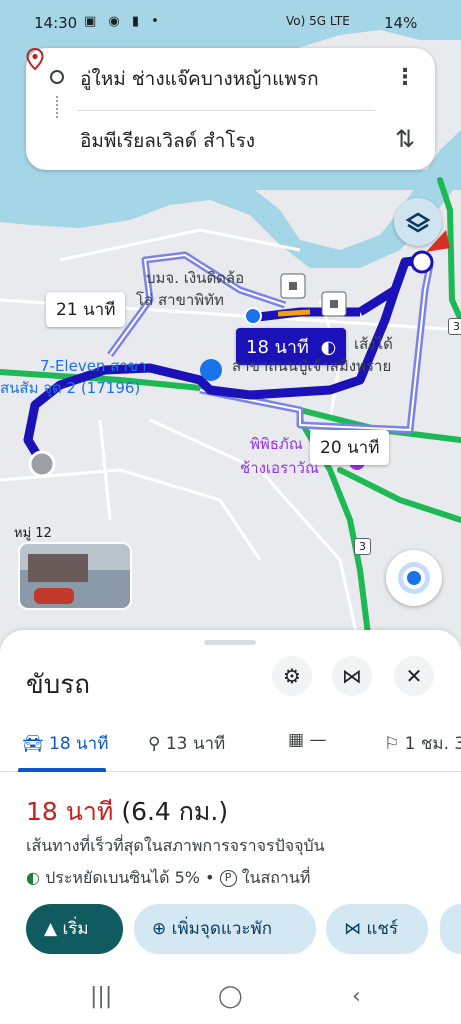 This screenshot has width=461, height=1024. Describe the element at coordinates (195, 744) in the screenshot. I see `tab-motorcycle-label: 13 นาที` at that location.